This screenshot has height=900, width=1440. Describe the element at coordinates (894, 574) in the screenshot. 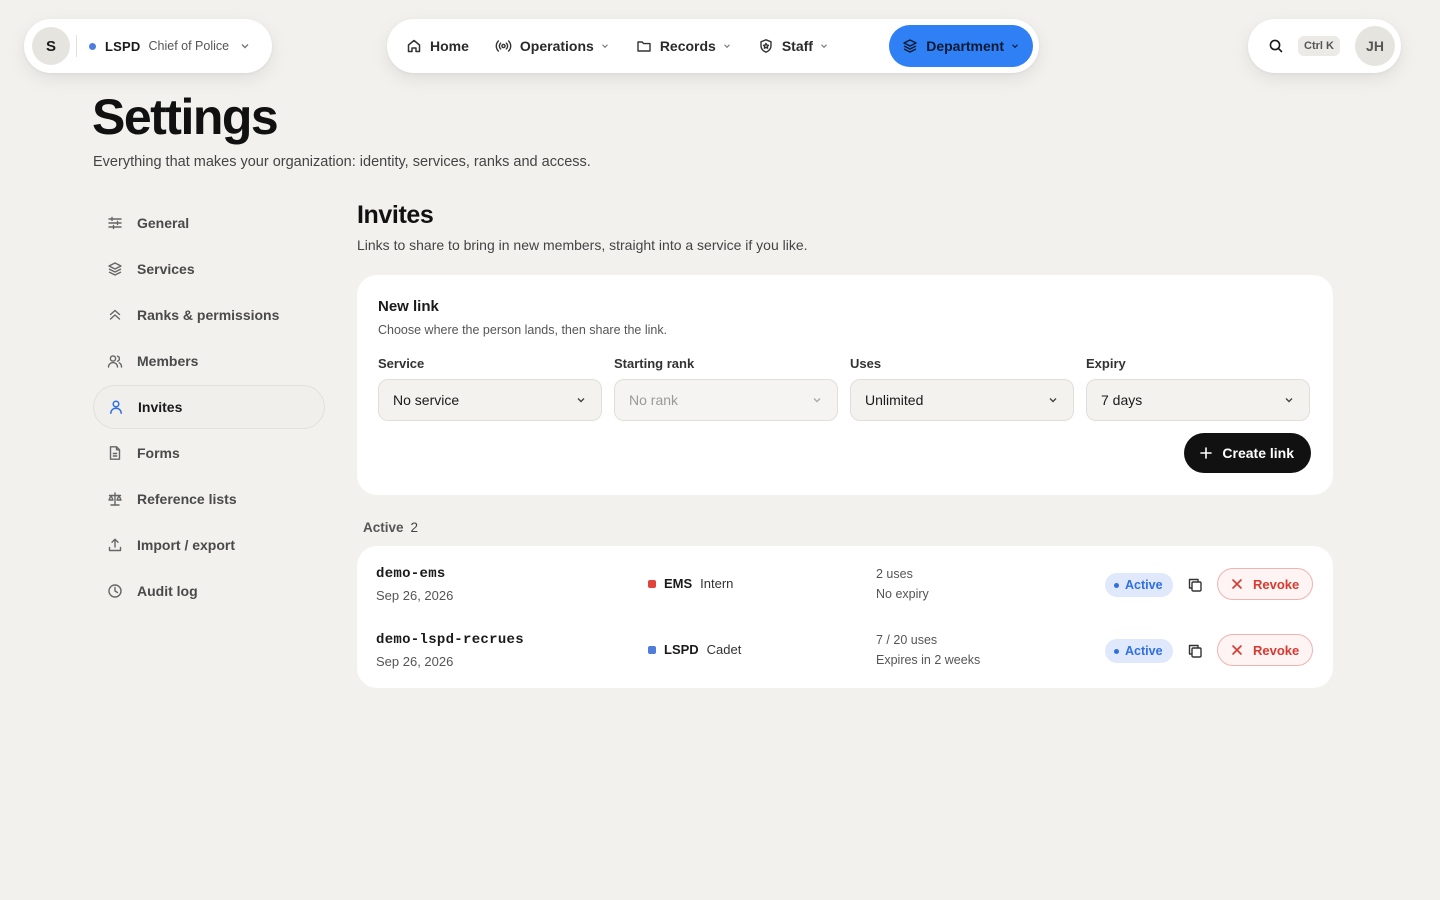

I see `invite-uses: 2 uses` at that location.